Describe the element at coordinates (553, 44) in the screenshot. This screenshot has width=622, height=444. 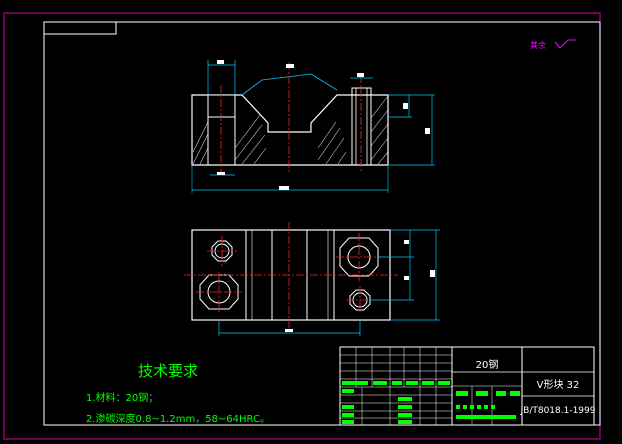
I see `roughness-note: 其余` at that location.